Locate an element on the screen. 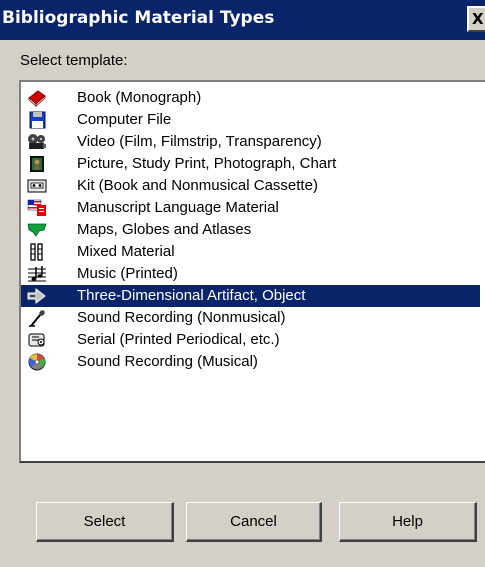 This screenshot has height=567, width=485. mixed-material-icon is located at coordinates (37, 252).